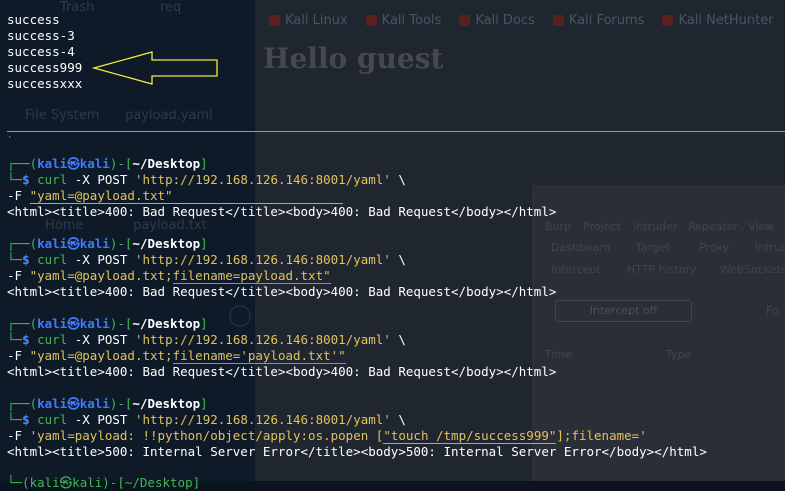 The width and height of the screenshot is (785, 491). I want to click on output-line-highlighted: success999, so click(45, 67).